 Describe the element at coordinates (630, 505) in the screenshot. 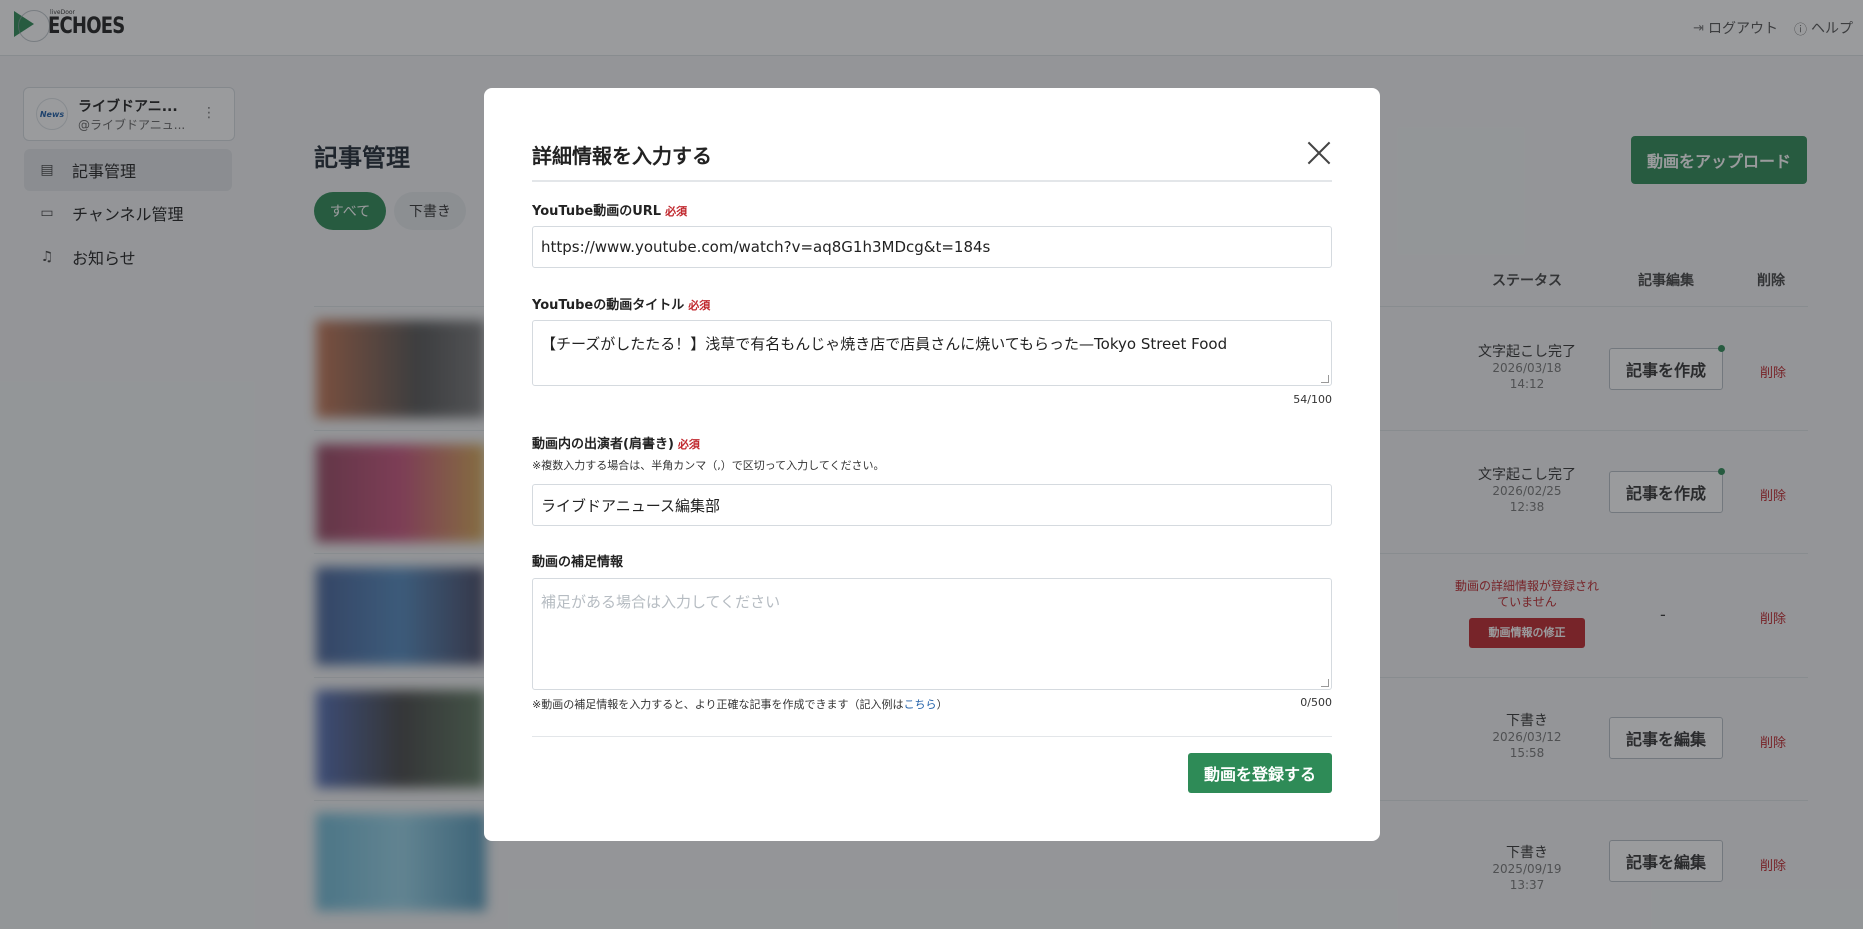

I see `performer-value: ライブドアニュース編集部` at that location.